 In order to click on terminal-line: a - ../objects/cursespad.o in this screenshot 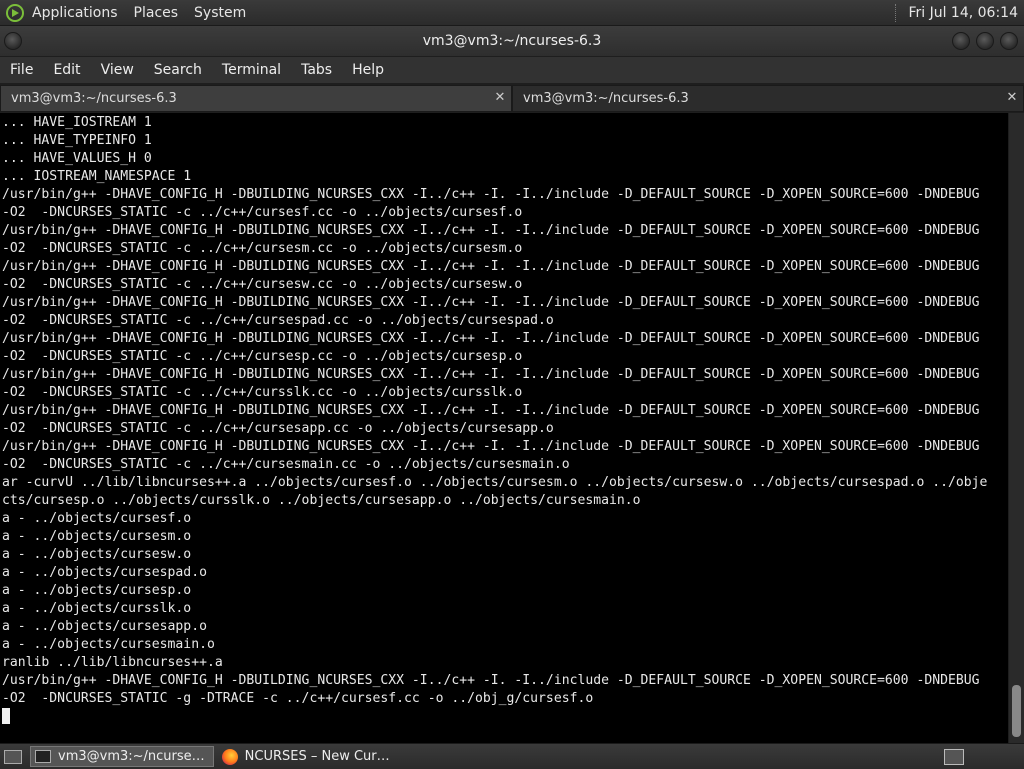, I will do `click(104, 572)`.